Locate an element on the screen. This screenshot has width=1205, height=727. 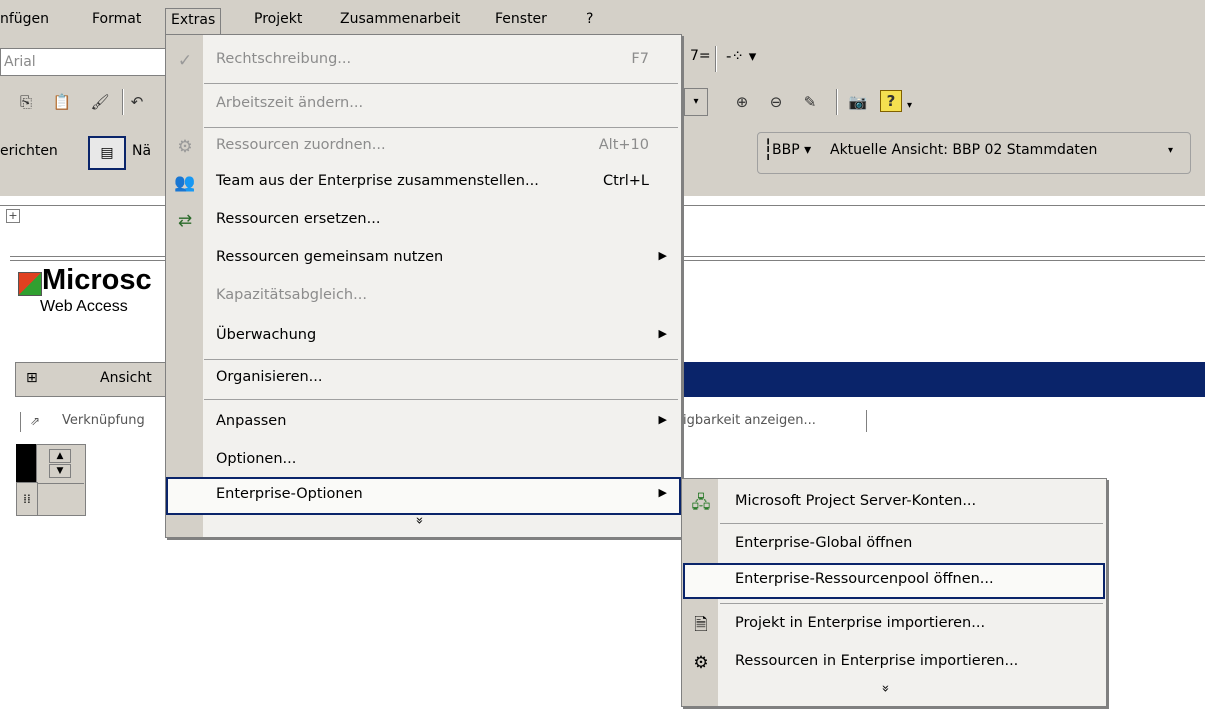
import-resources-icon: ⚙ is located at coordinates (701, 663).